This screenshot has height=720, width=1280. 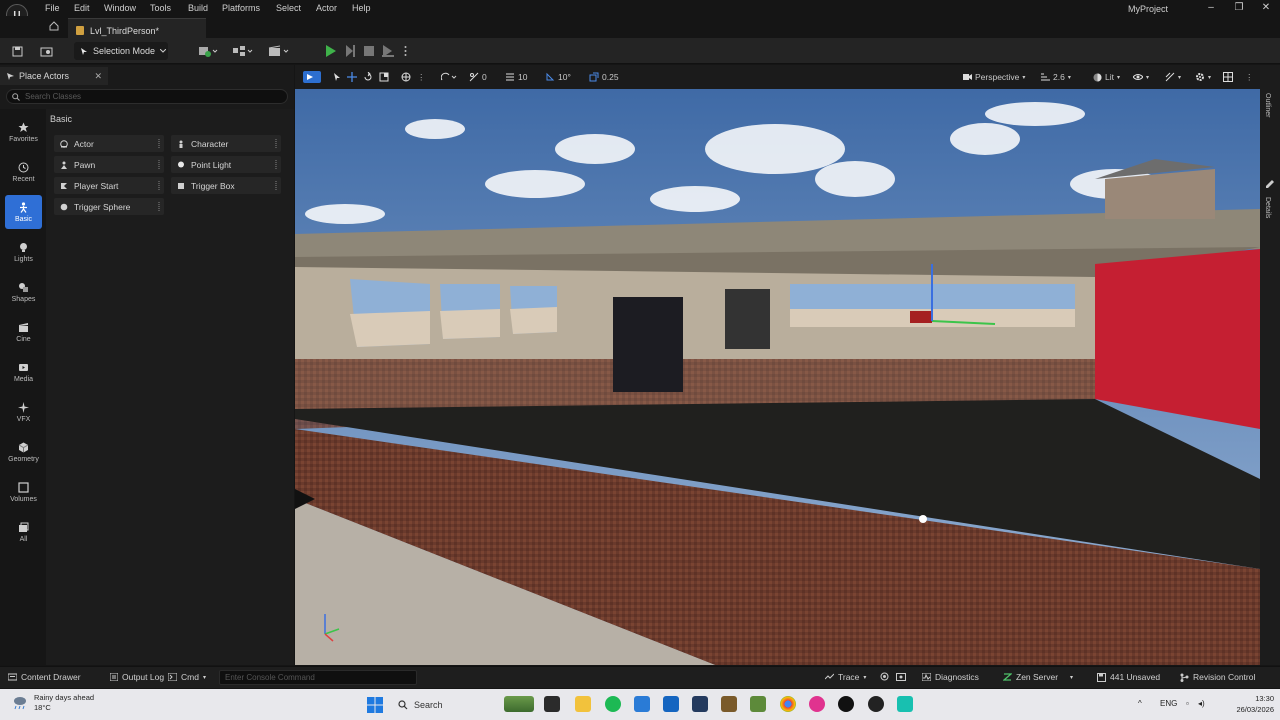 What do you see at coordinates (350, 51) in the screenshot?
I see `advance-frame-icon` at bounding box center [350, 51].